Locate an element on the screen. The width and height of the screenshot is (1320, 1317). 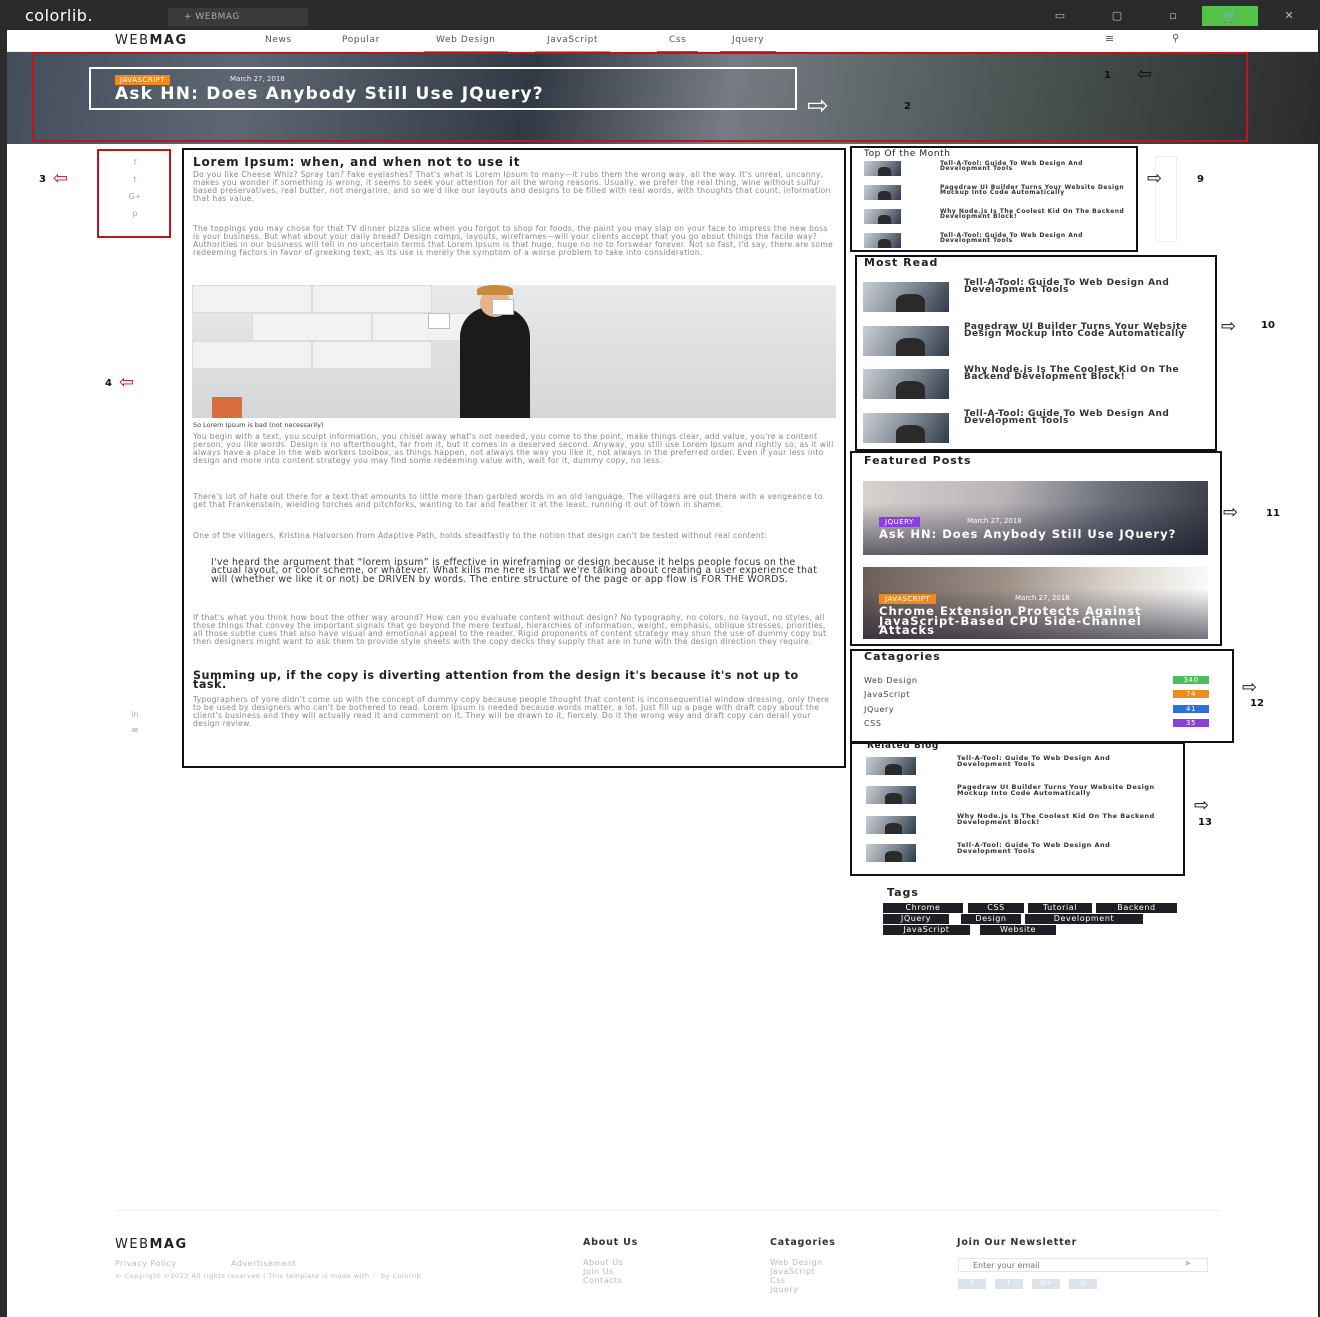
footer-link: Web Design is located at coordinates (796, 1262).